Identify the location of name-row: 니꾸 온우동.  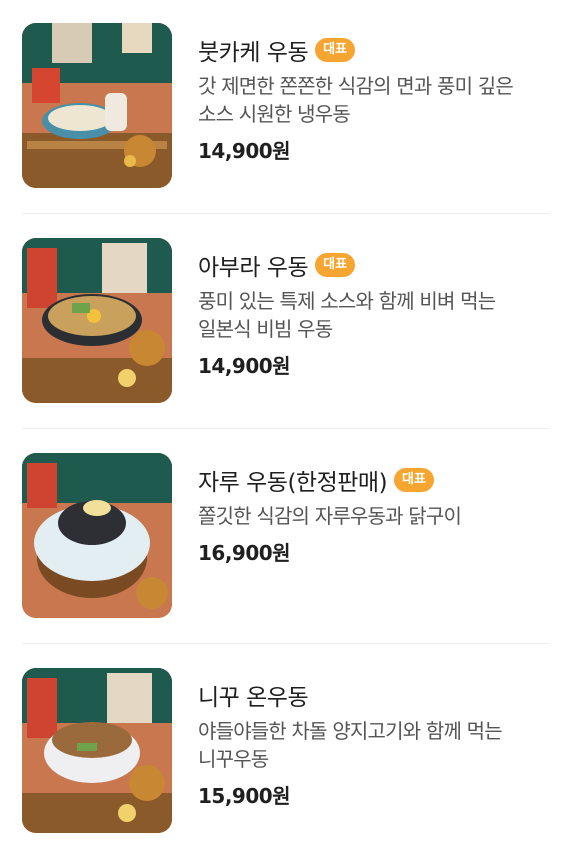
(374, 695).